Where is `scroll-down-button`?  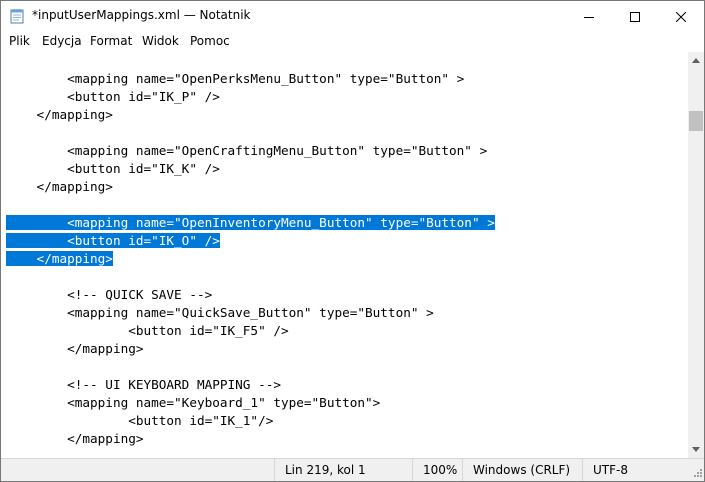
scroll-down-button is located at coordinates (696, 449).